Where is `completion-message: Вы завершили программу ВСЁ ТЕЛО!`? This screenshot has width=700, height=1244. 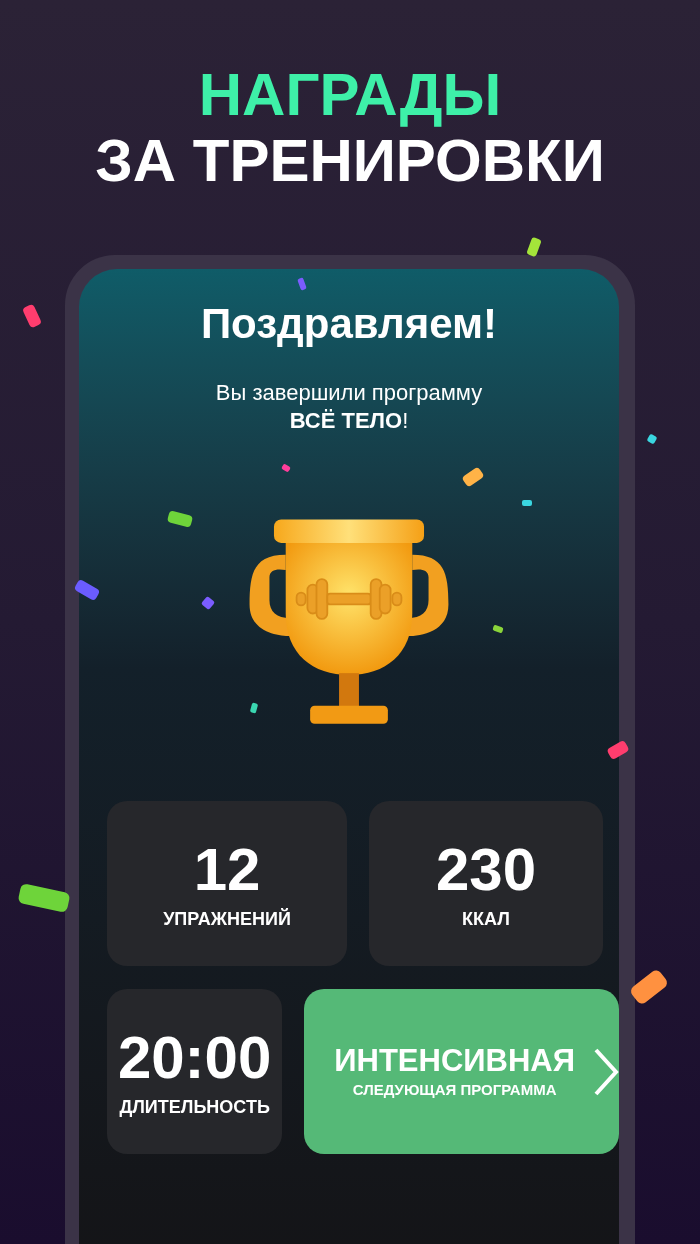 completion-message: Вы завершили программу ВСЁ ТЕЛО! is located at coordinates (349, 407).